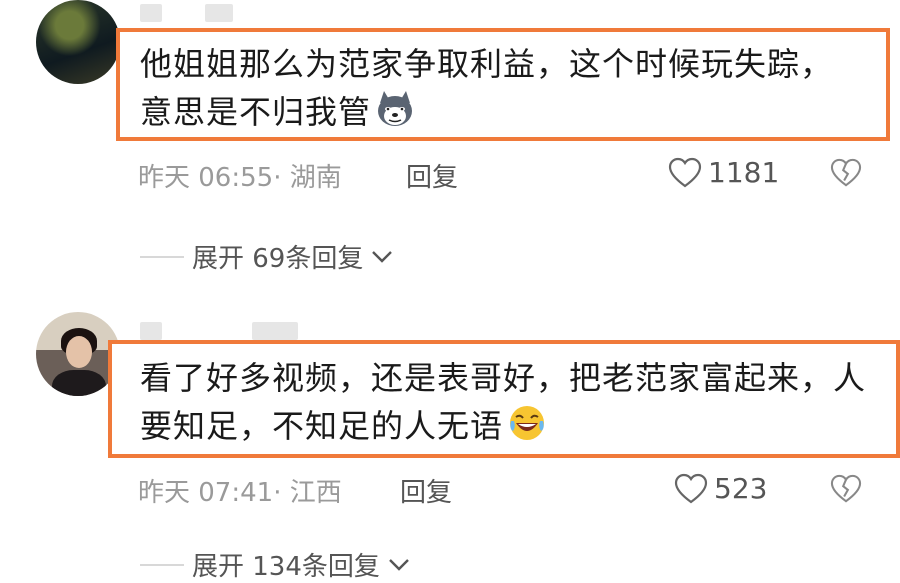  I want to click on husky-dog-emoji-icon, so click(395, 108).